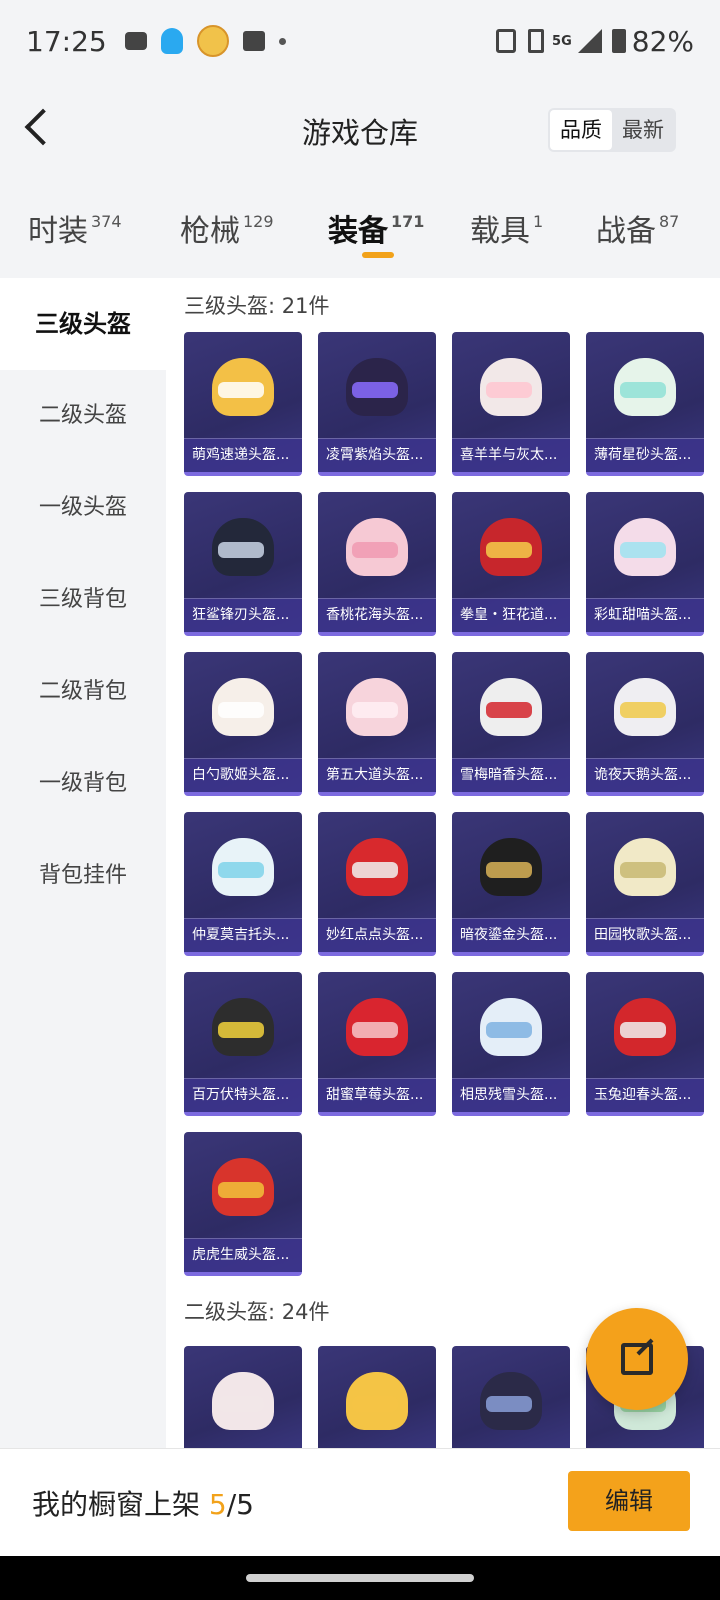 This screenshot has width=720, height=1600. Describe the element at coordinates (618, 41) in the screenshot. I see `battery-icon` at that location.